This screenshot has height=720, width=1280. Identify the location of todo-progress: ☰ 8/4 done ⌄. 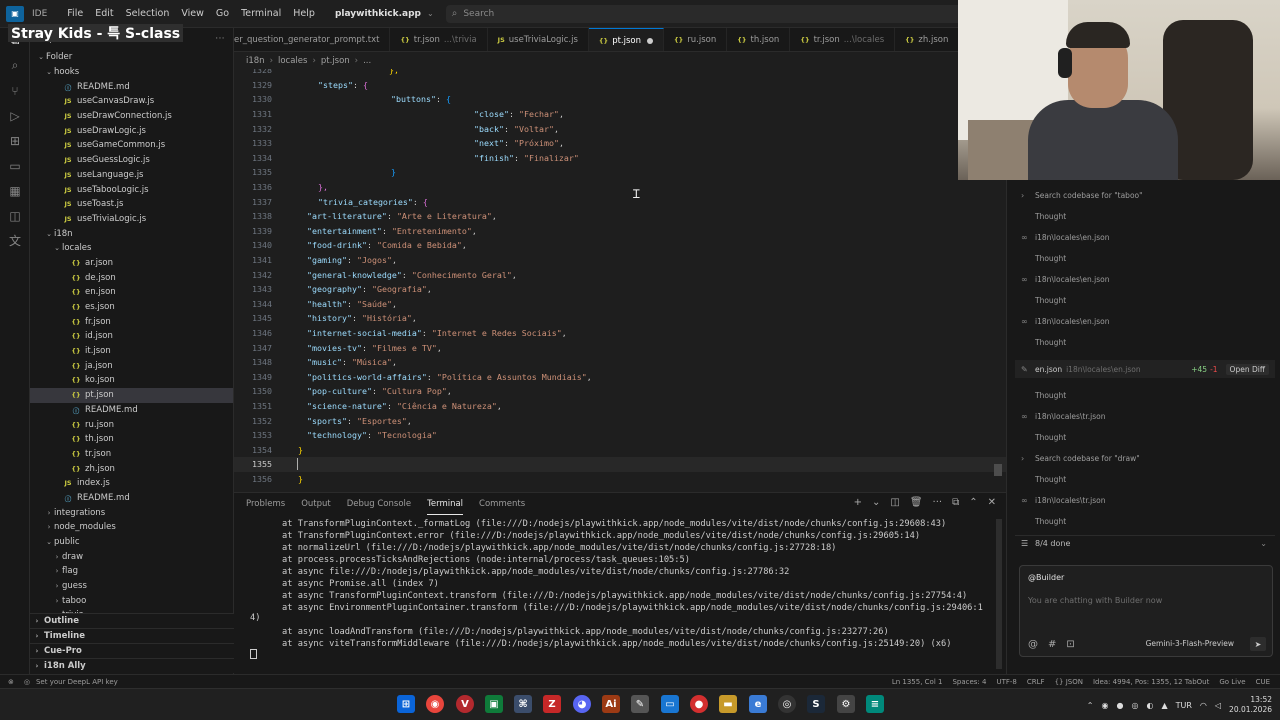
(1145, 543).